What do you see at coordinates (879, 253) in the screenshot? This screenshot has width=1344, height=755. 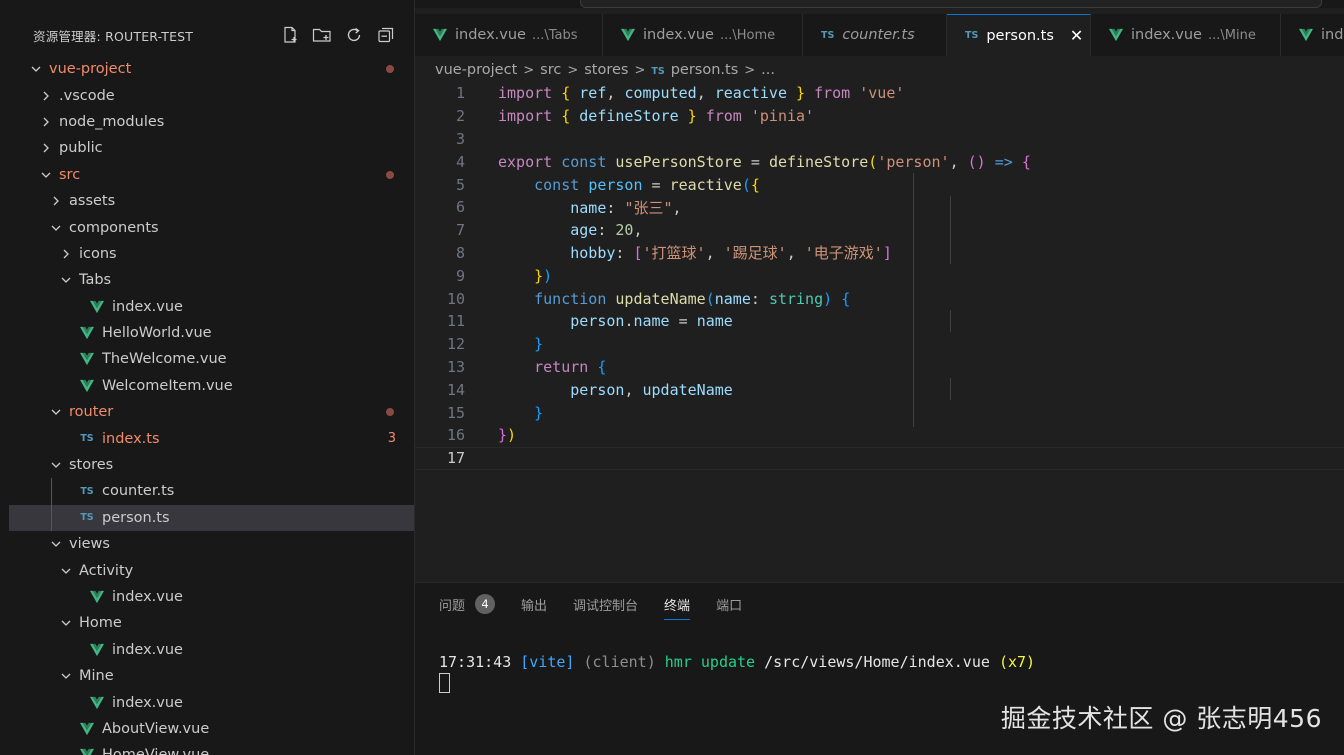 I see `code-line: 8 hobby: ['打篮球', '踢足球', '电子游戏']` at bounding box center [879, 253].